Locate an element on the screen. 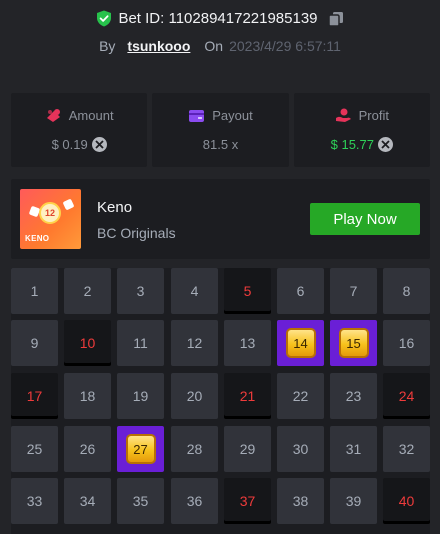  cell-number: 18 is located at coordinates (87, 396).